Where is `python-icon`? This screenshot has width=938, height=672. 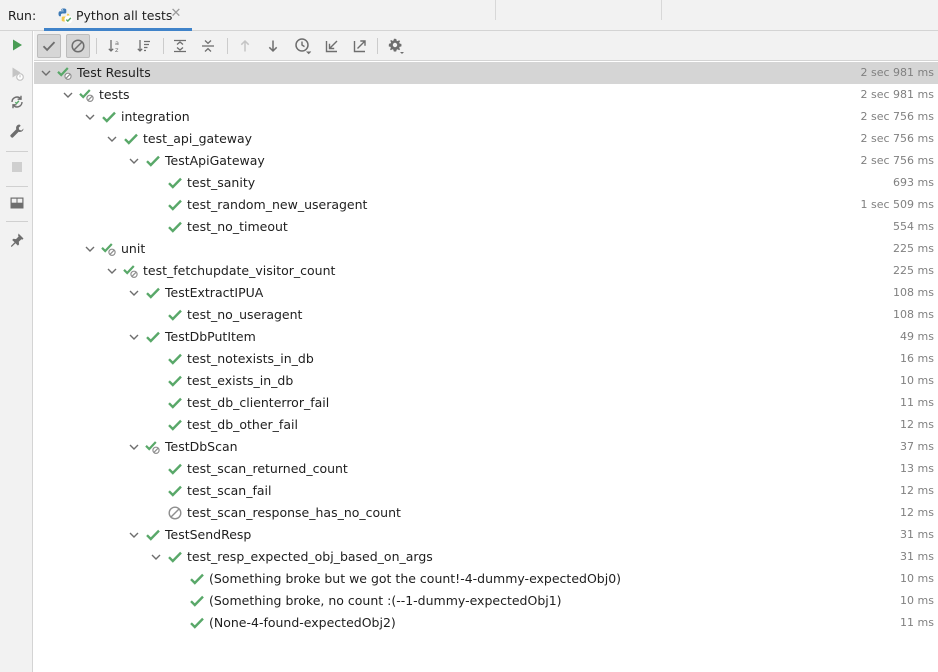
python-icon is located at coordinates (64, 15).